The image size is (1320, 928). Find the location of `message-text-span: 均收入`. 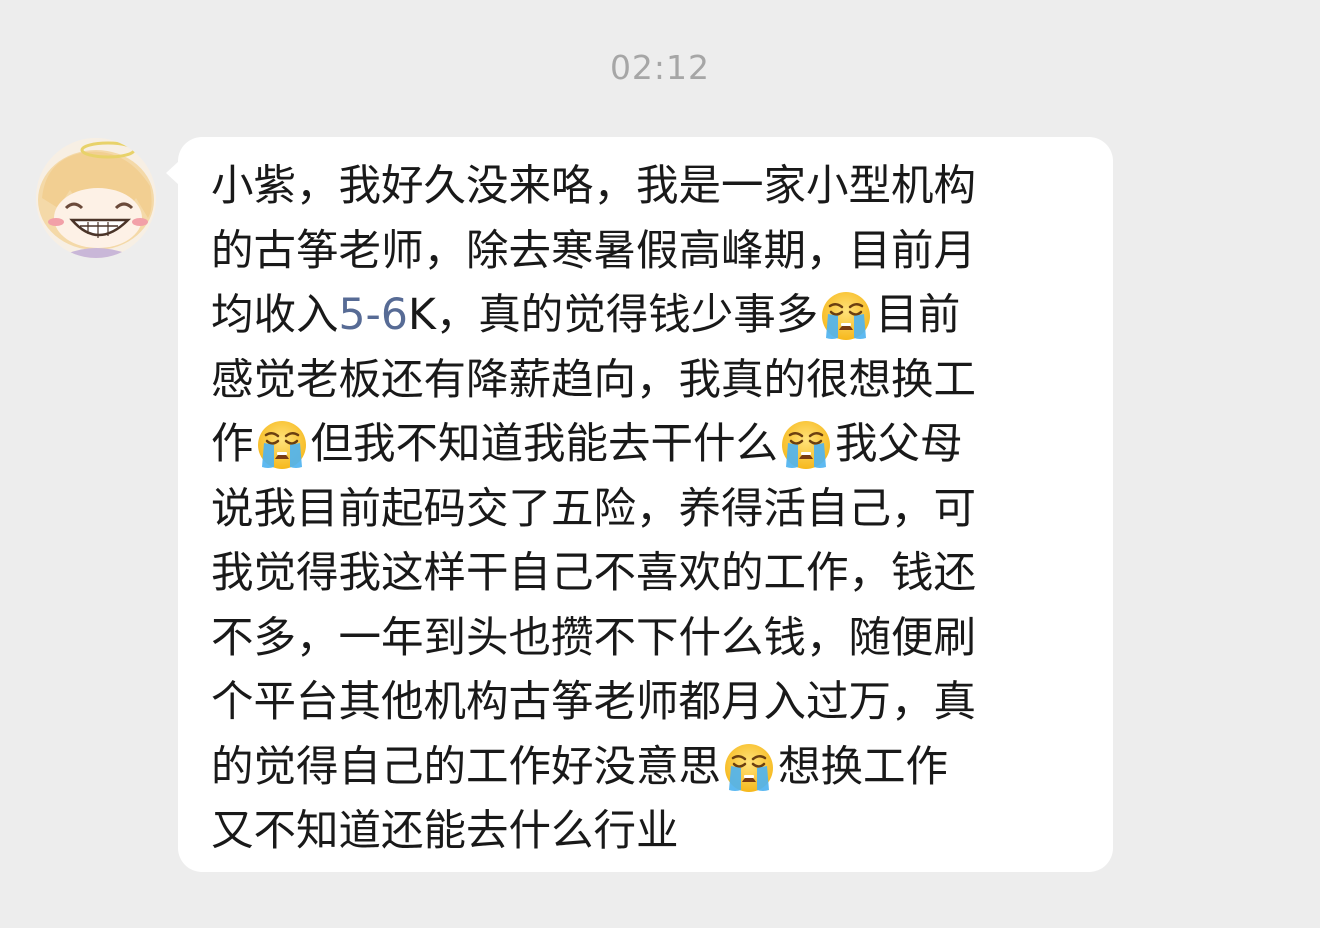

message-text-span: 均收入 is located at coordinates (275, 315).